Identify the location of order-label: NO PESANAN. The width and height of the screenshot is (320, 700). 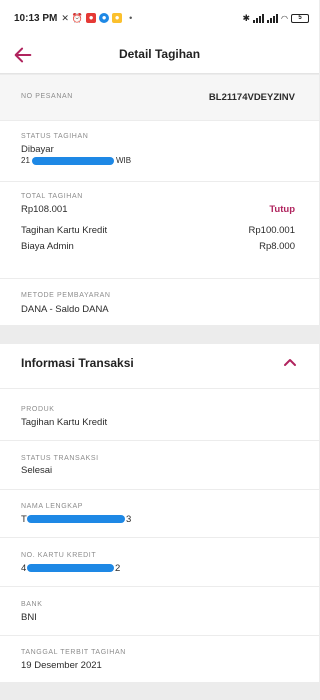
(47, 96).